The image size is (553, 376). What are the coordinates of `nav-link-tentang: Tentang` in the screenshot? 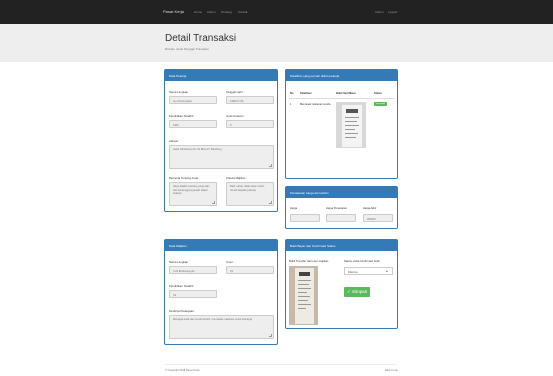 It's located at (226, 12).